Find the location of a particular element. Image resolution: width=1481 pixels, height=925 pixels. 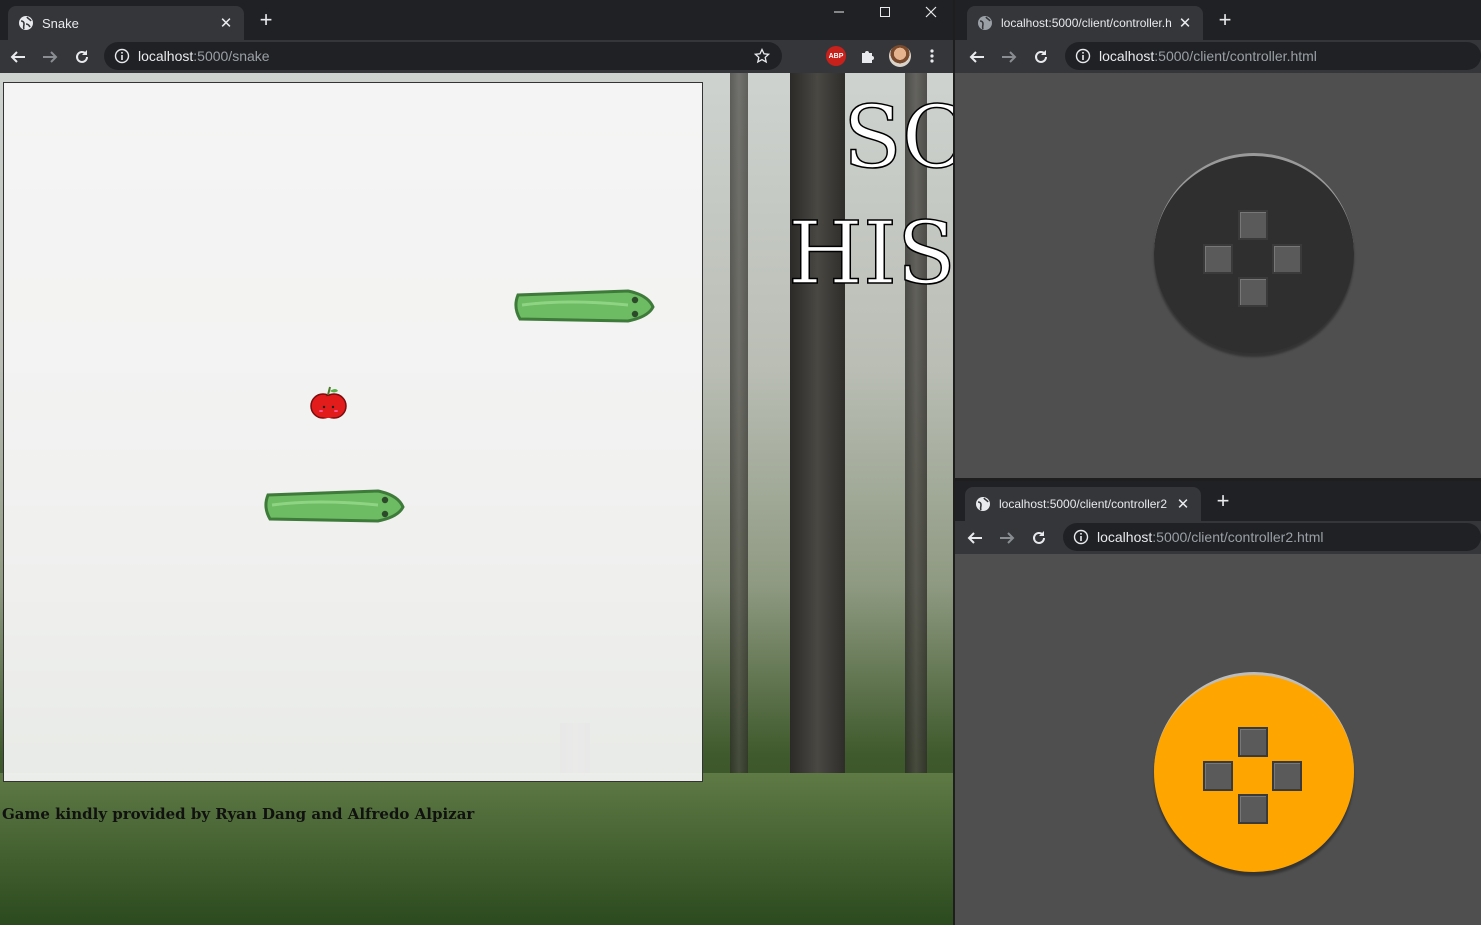

minimize-button is located at coordinates (839, 12).